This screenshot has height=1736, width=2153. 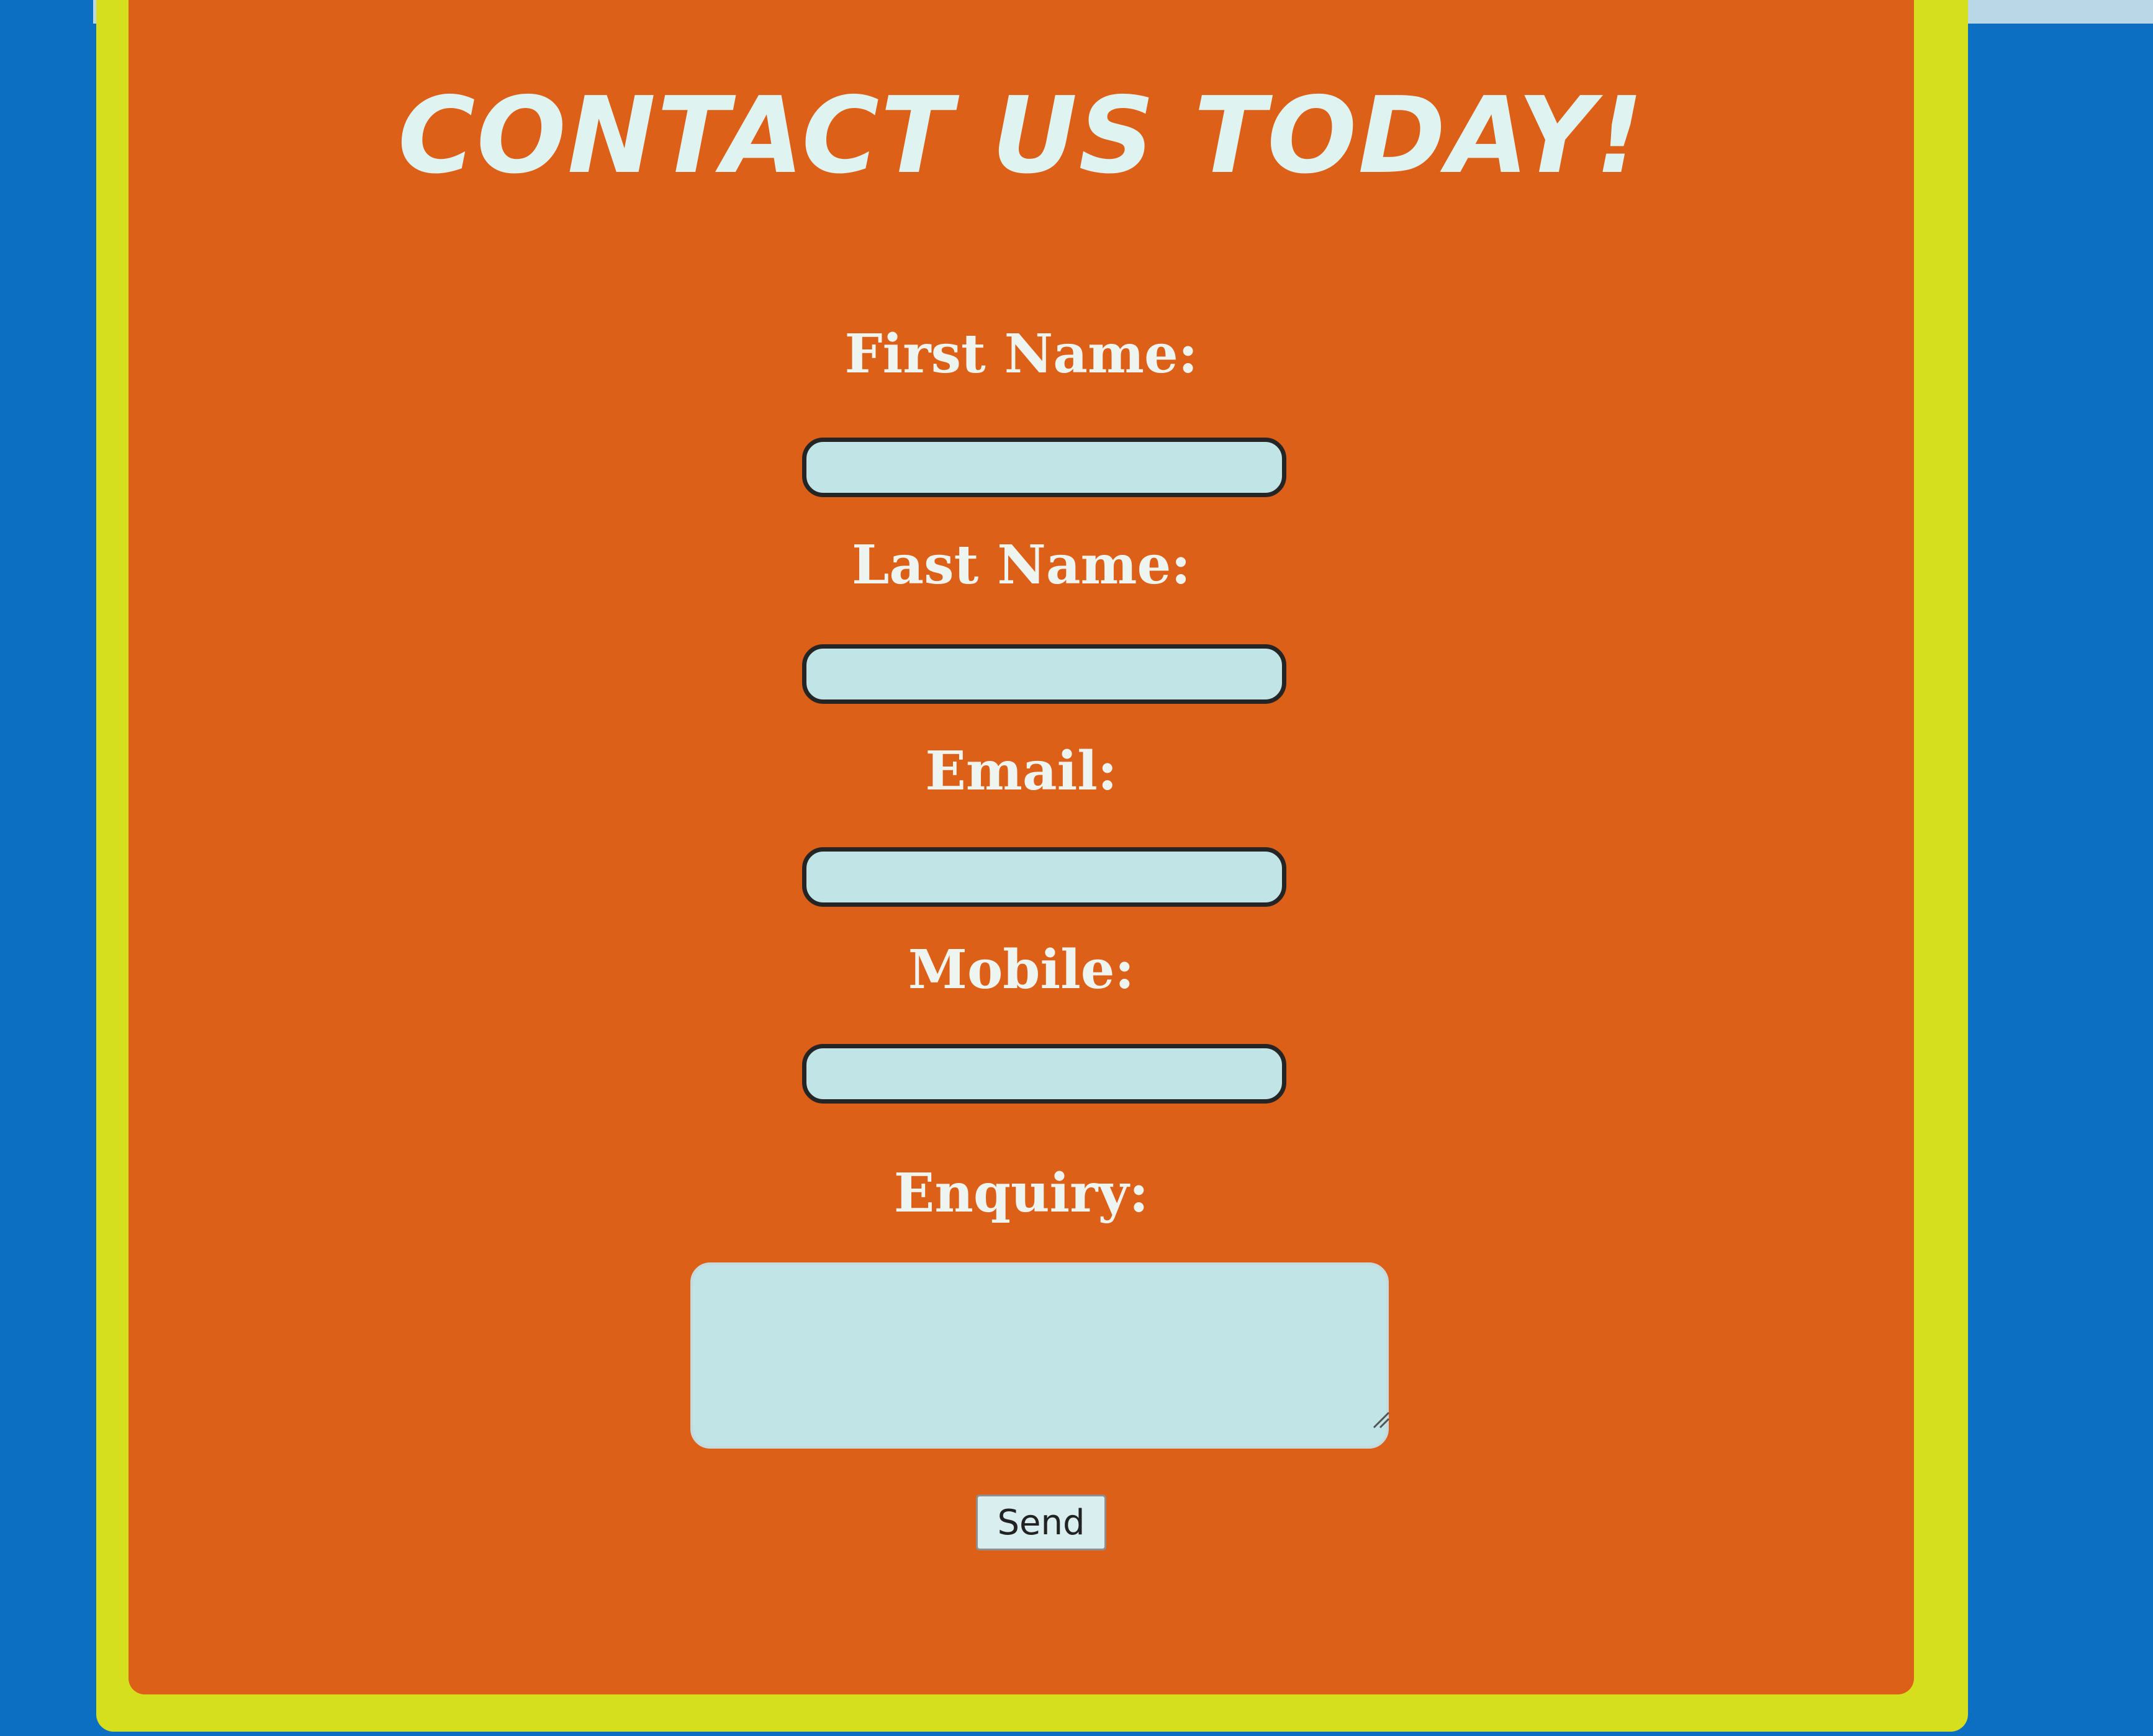 I want to click on mobile-field, so click(x=1044, y=1074).